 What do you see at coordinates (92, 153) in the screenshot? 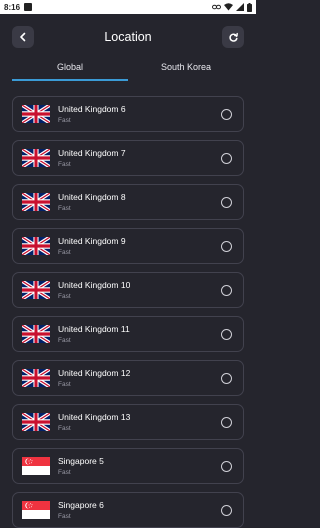
I see `location-name: United Kingdom 7` at bounding box center [92, 153].